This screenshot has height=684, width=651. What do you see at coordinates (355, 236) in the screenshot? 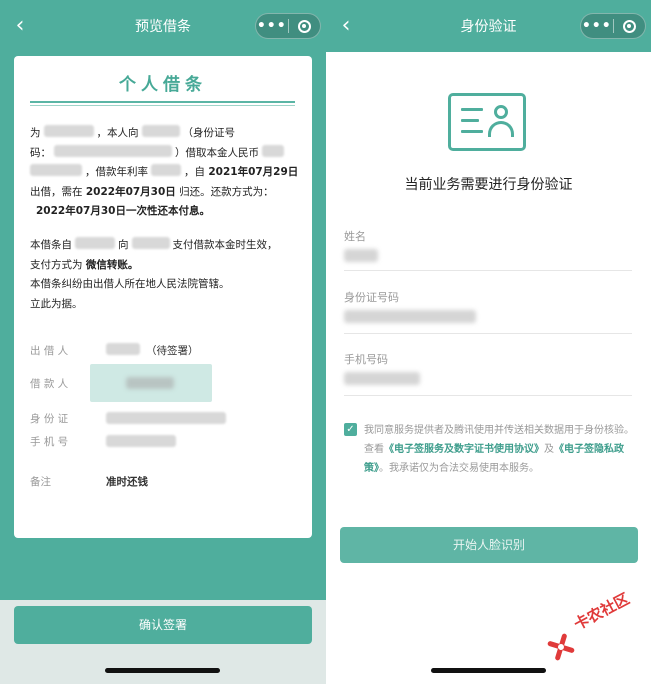
I see `name-label: 姓名` at bounding box center [355, 236].